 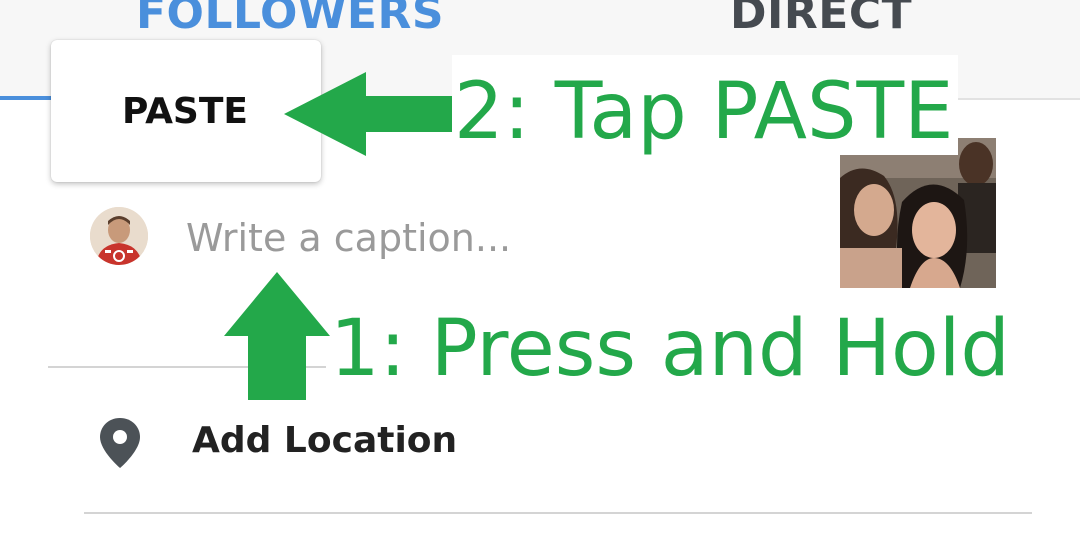 What do you see at coordinates (119, 236) in the screenshot?
I see `avatar` at bounding box center [119, 236].